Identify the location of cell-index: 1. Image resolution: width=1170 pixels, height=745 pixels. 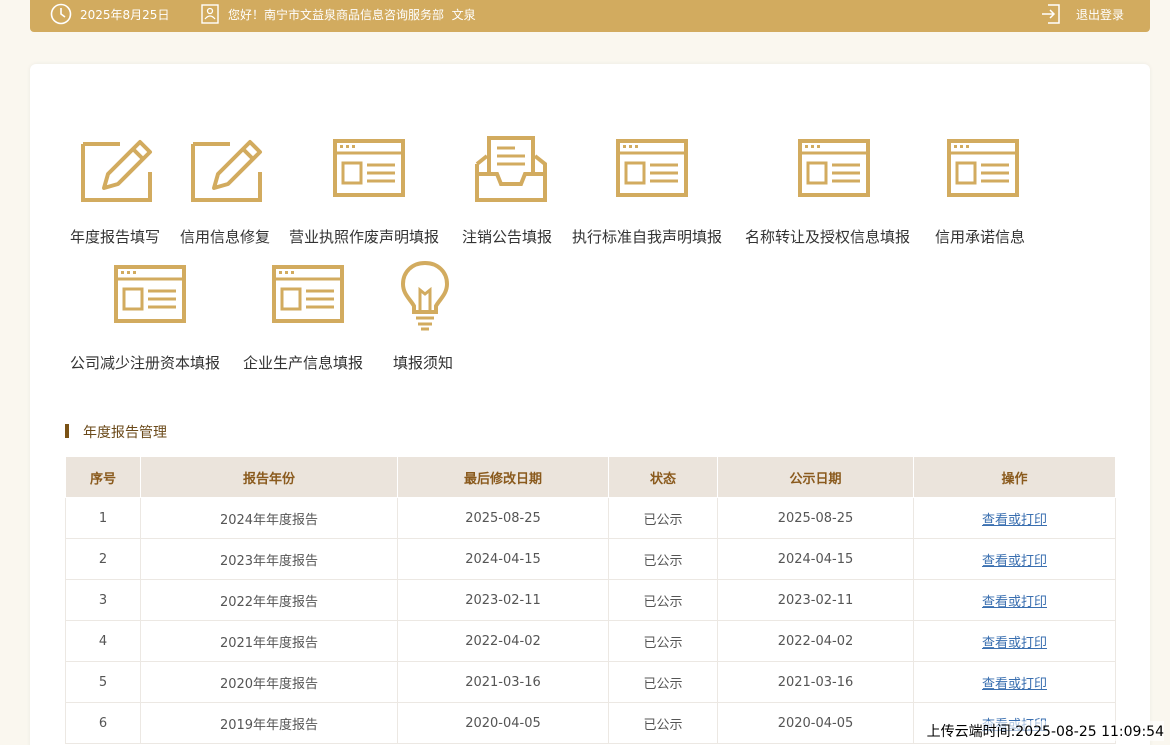
(103, 518).